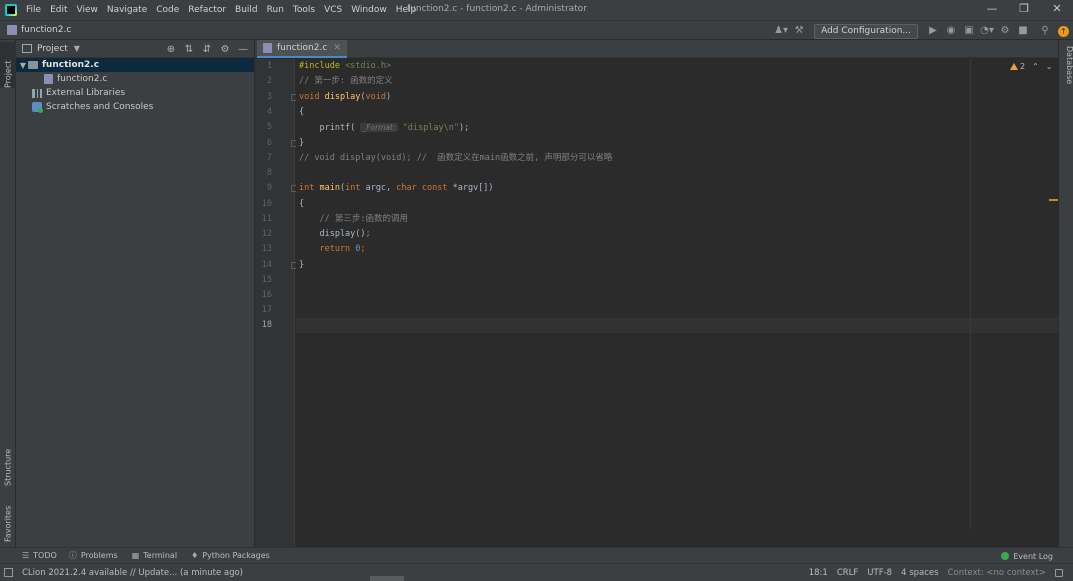 This screenshot has width=1073, height=581. Describe the element at coordinates (1045, 31) in the screenshot. I see `search-icon: ⚲` at that location.